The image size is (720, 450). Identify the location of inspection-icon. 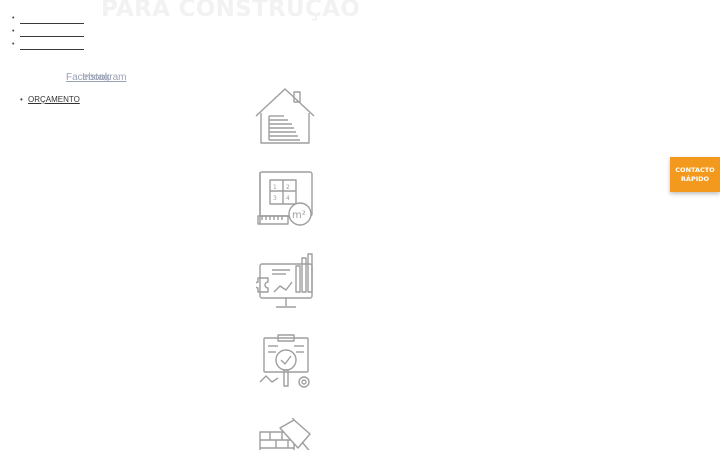
(286, 363).